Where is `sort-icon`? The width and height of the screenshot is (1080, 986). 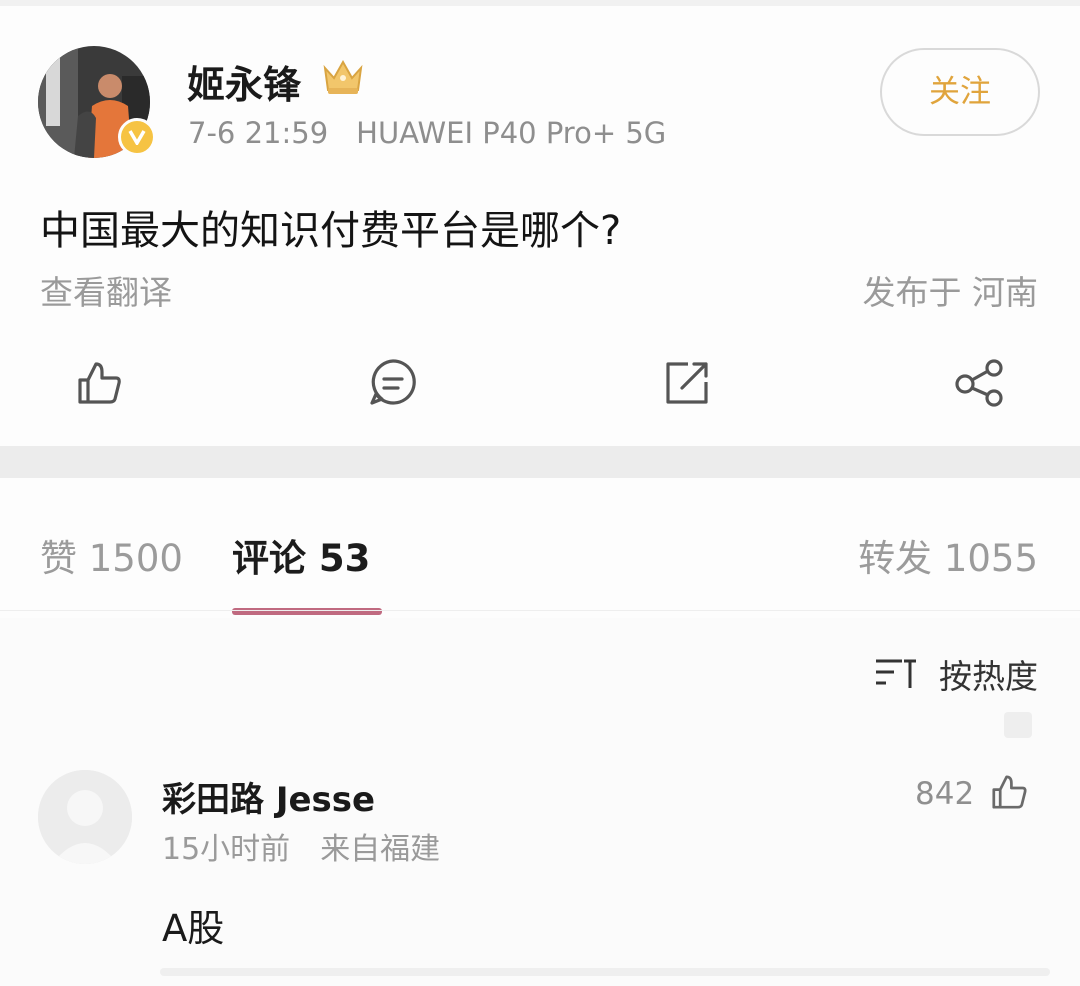 sort-icon is located at coordinates (897, 675).